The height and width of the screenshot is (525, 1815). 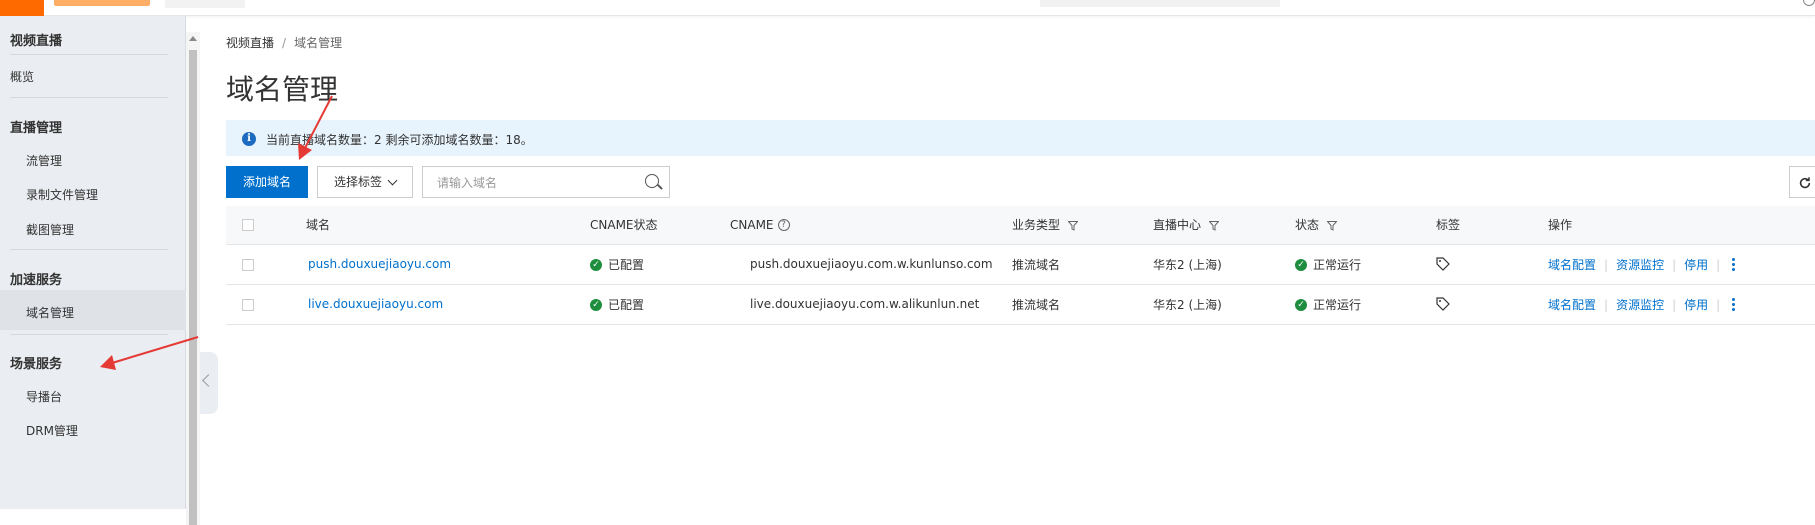 What do you see at coordinates (1681, 225) in the screenshot?
I see `header-actions: 操作` at bounding box center [1681, 225].